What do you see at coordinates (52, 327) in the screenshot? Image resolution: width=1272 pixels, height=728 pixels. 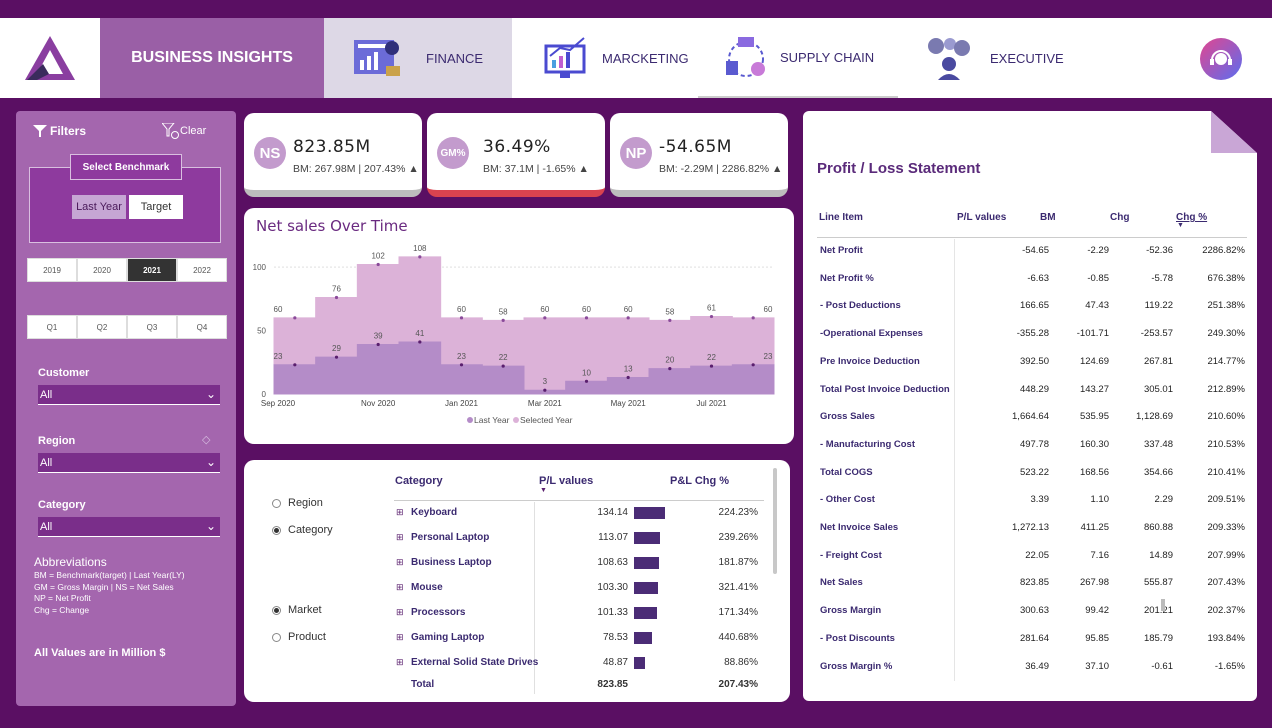 I see `quarter-q1-button: Q1` at bounding box center [52, 327].